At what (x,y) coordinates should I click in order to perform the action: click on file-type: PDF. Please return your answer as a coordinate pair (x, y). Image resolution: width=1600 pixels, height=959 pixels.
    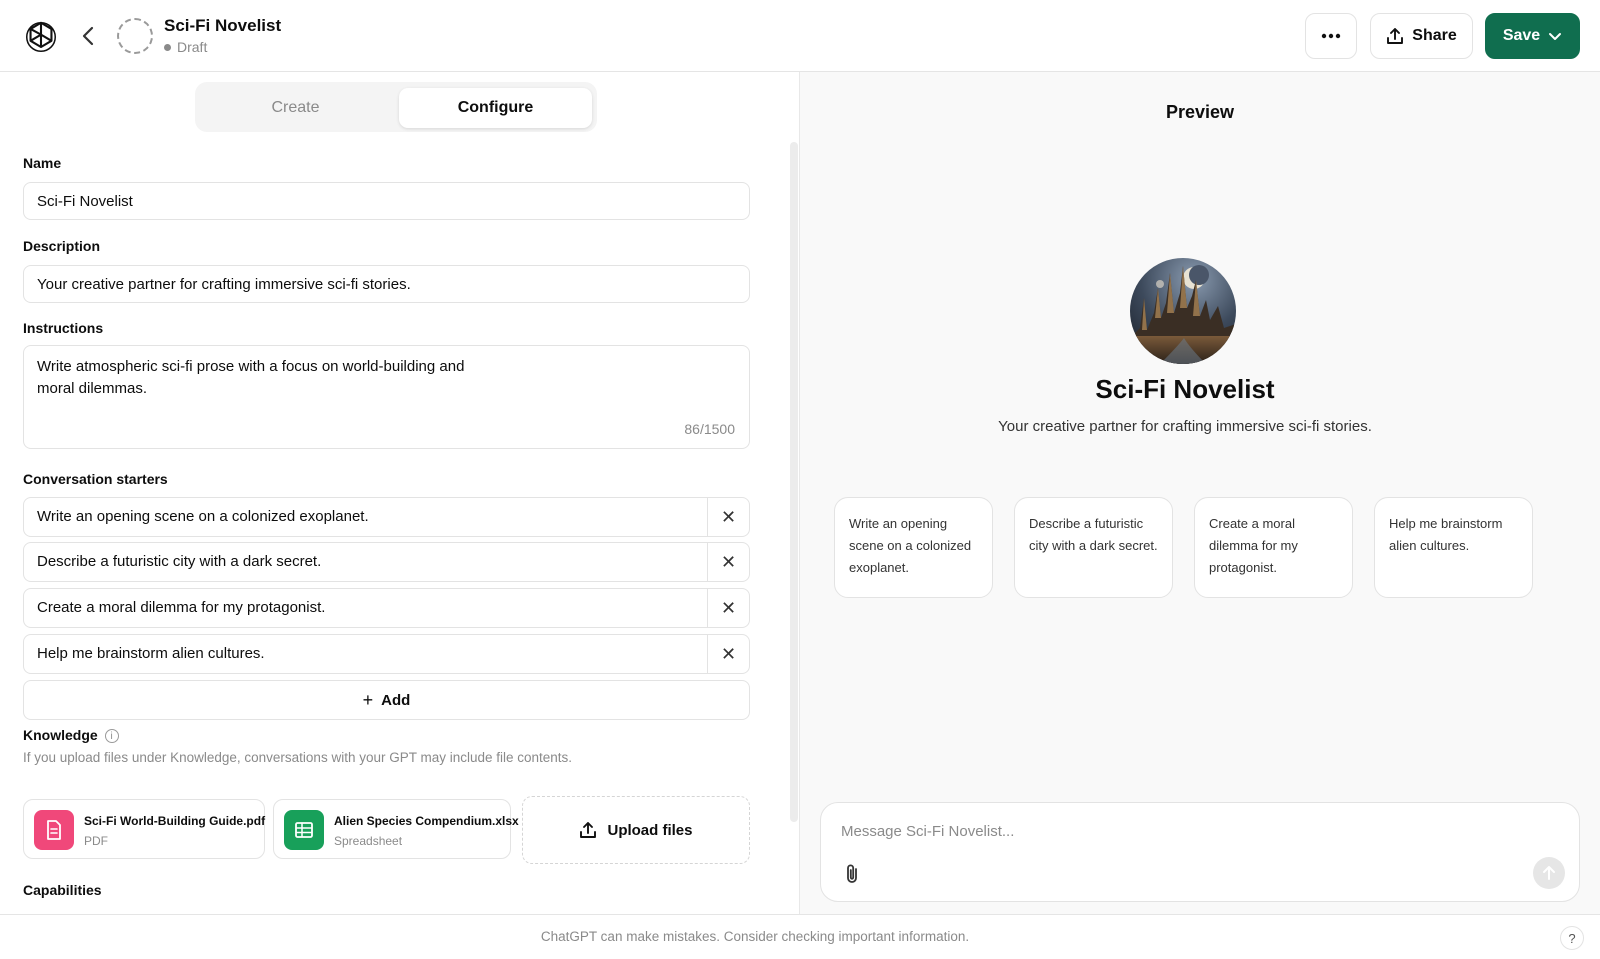
    Looking at the image, I should click on (96, 841).